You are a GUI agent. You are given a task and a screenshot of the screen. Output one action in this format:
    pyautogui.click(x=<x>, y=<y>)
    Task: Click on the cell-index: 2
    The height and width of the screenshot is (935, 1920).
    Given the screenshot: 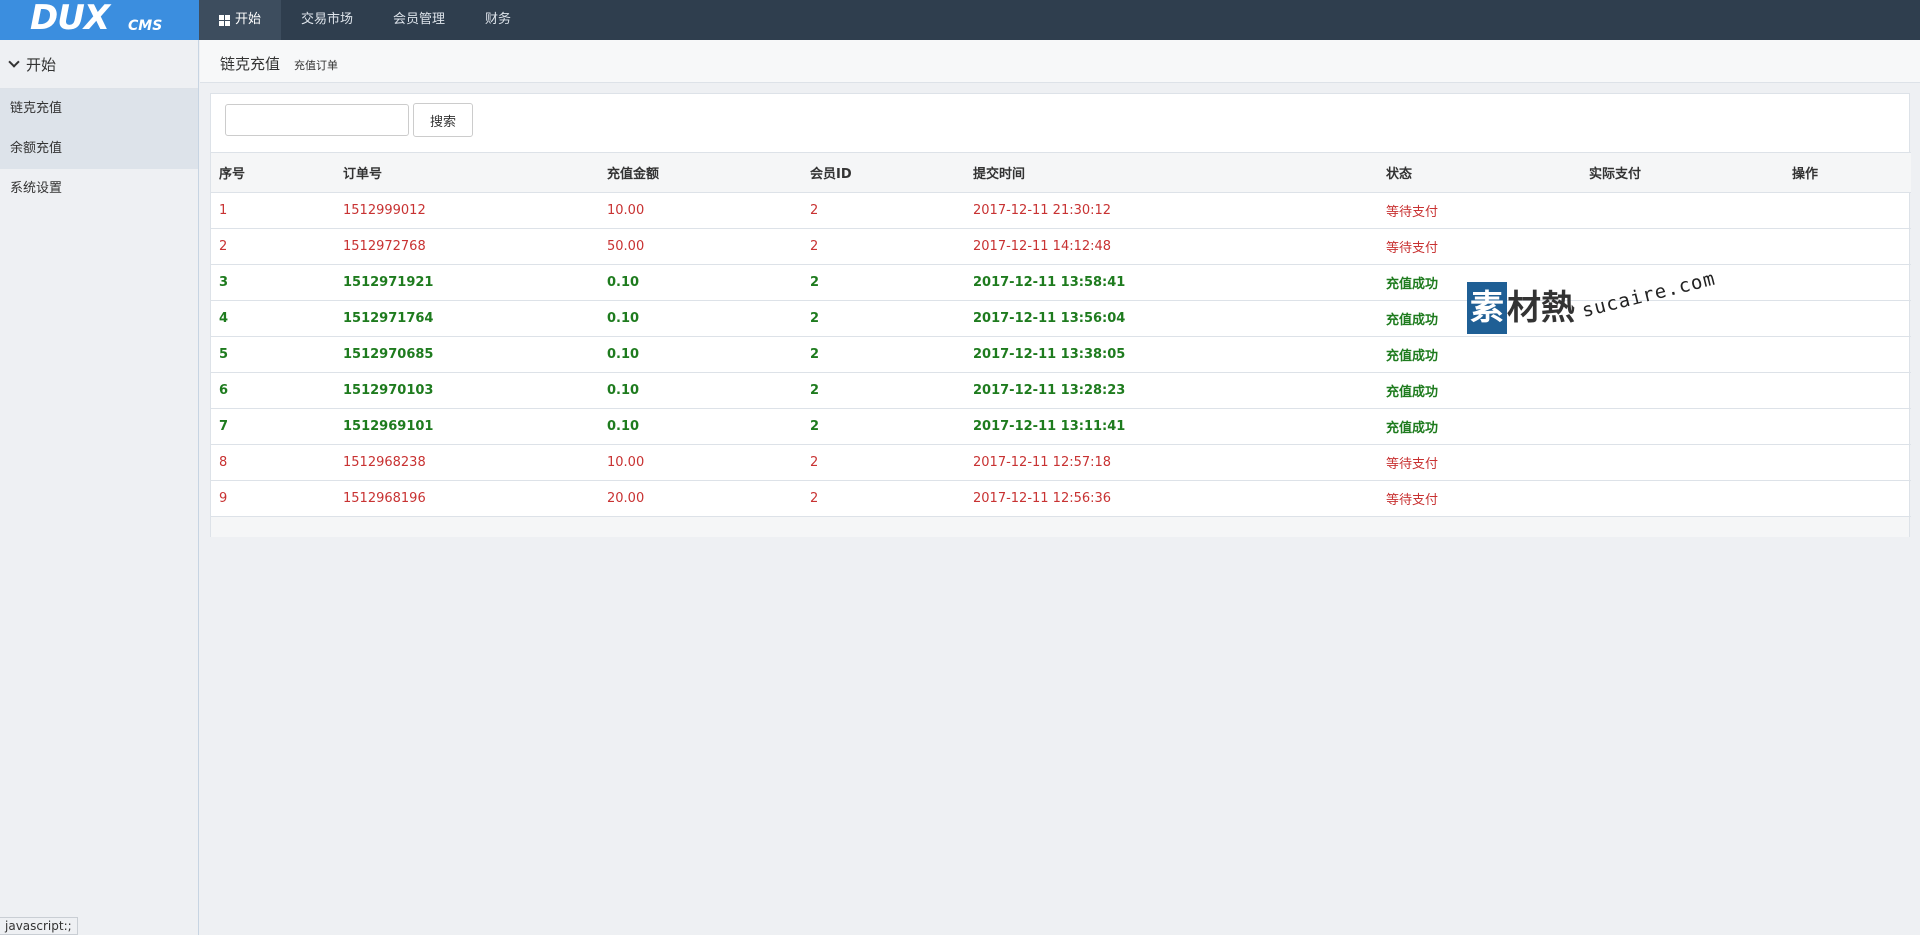 What is the action you would take?
    pyautogui.click(x=273, y=246)
    